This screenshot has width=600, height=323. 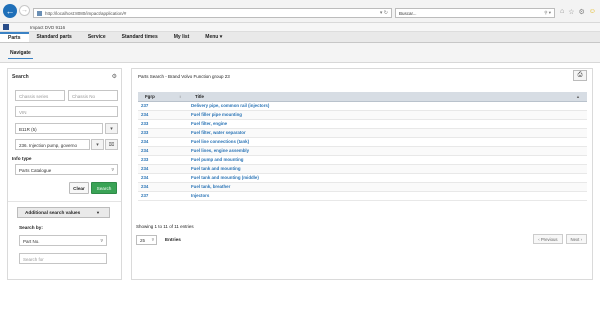 I want to click on refresh-icon: ▾ ↻, so click(x=384, y=13).